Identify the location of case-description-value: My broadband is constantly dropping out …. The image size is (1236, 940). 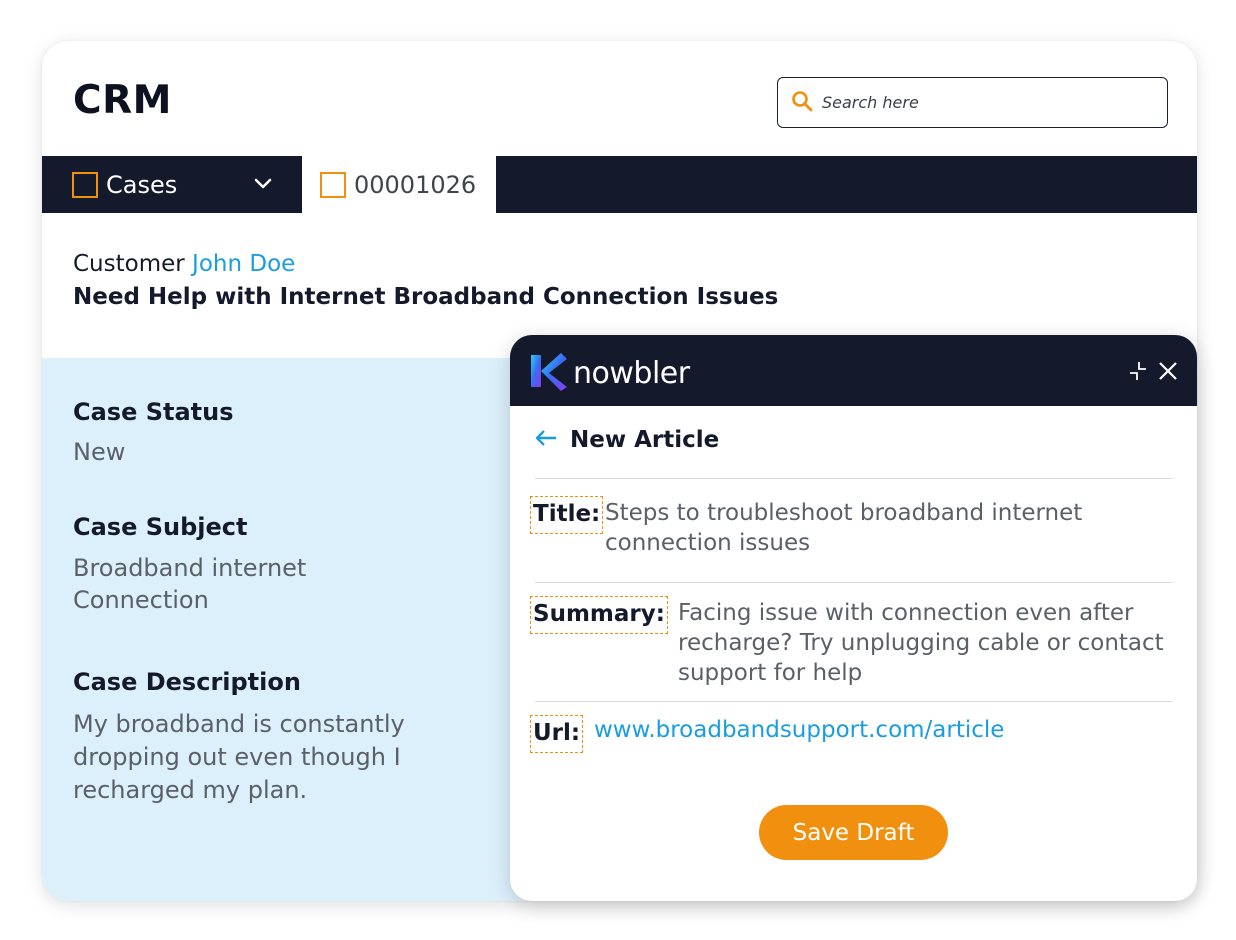
(239, 757).